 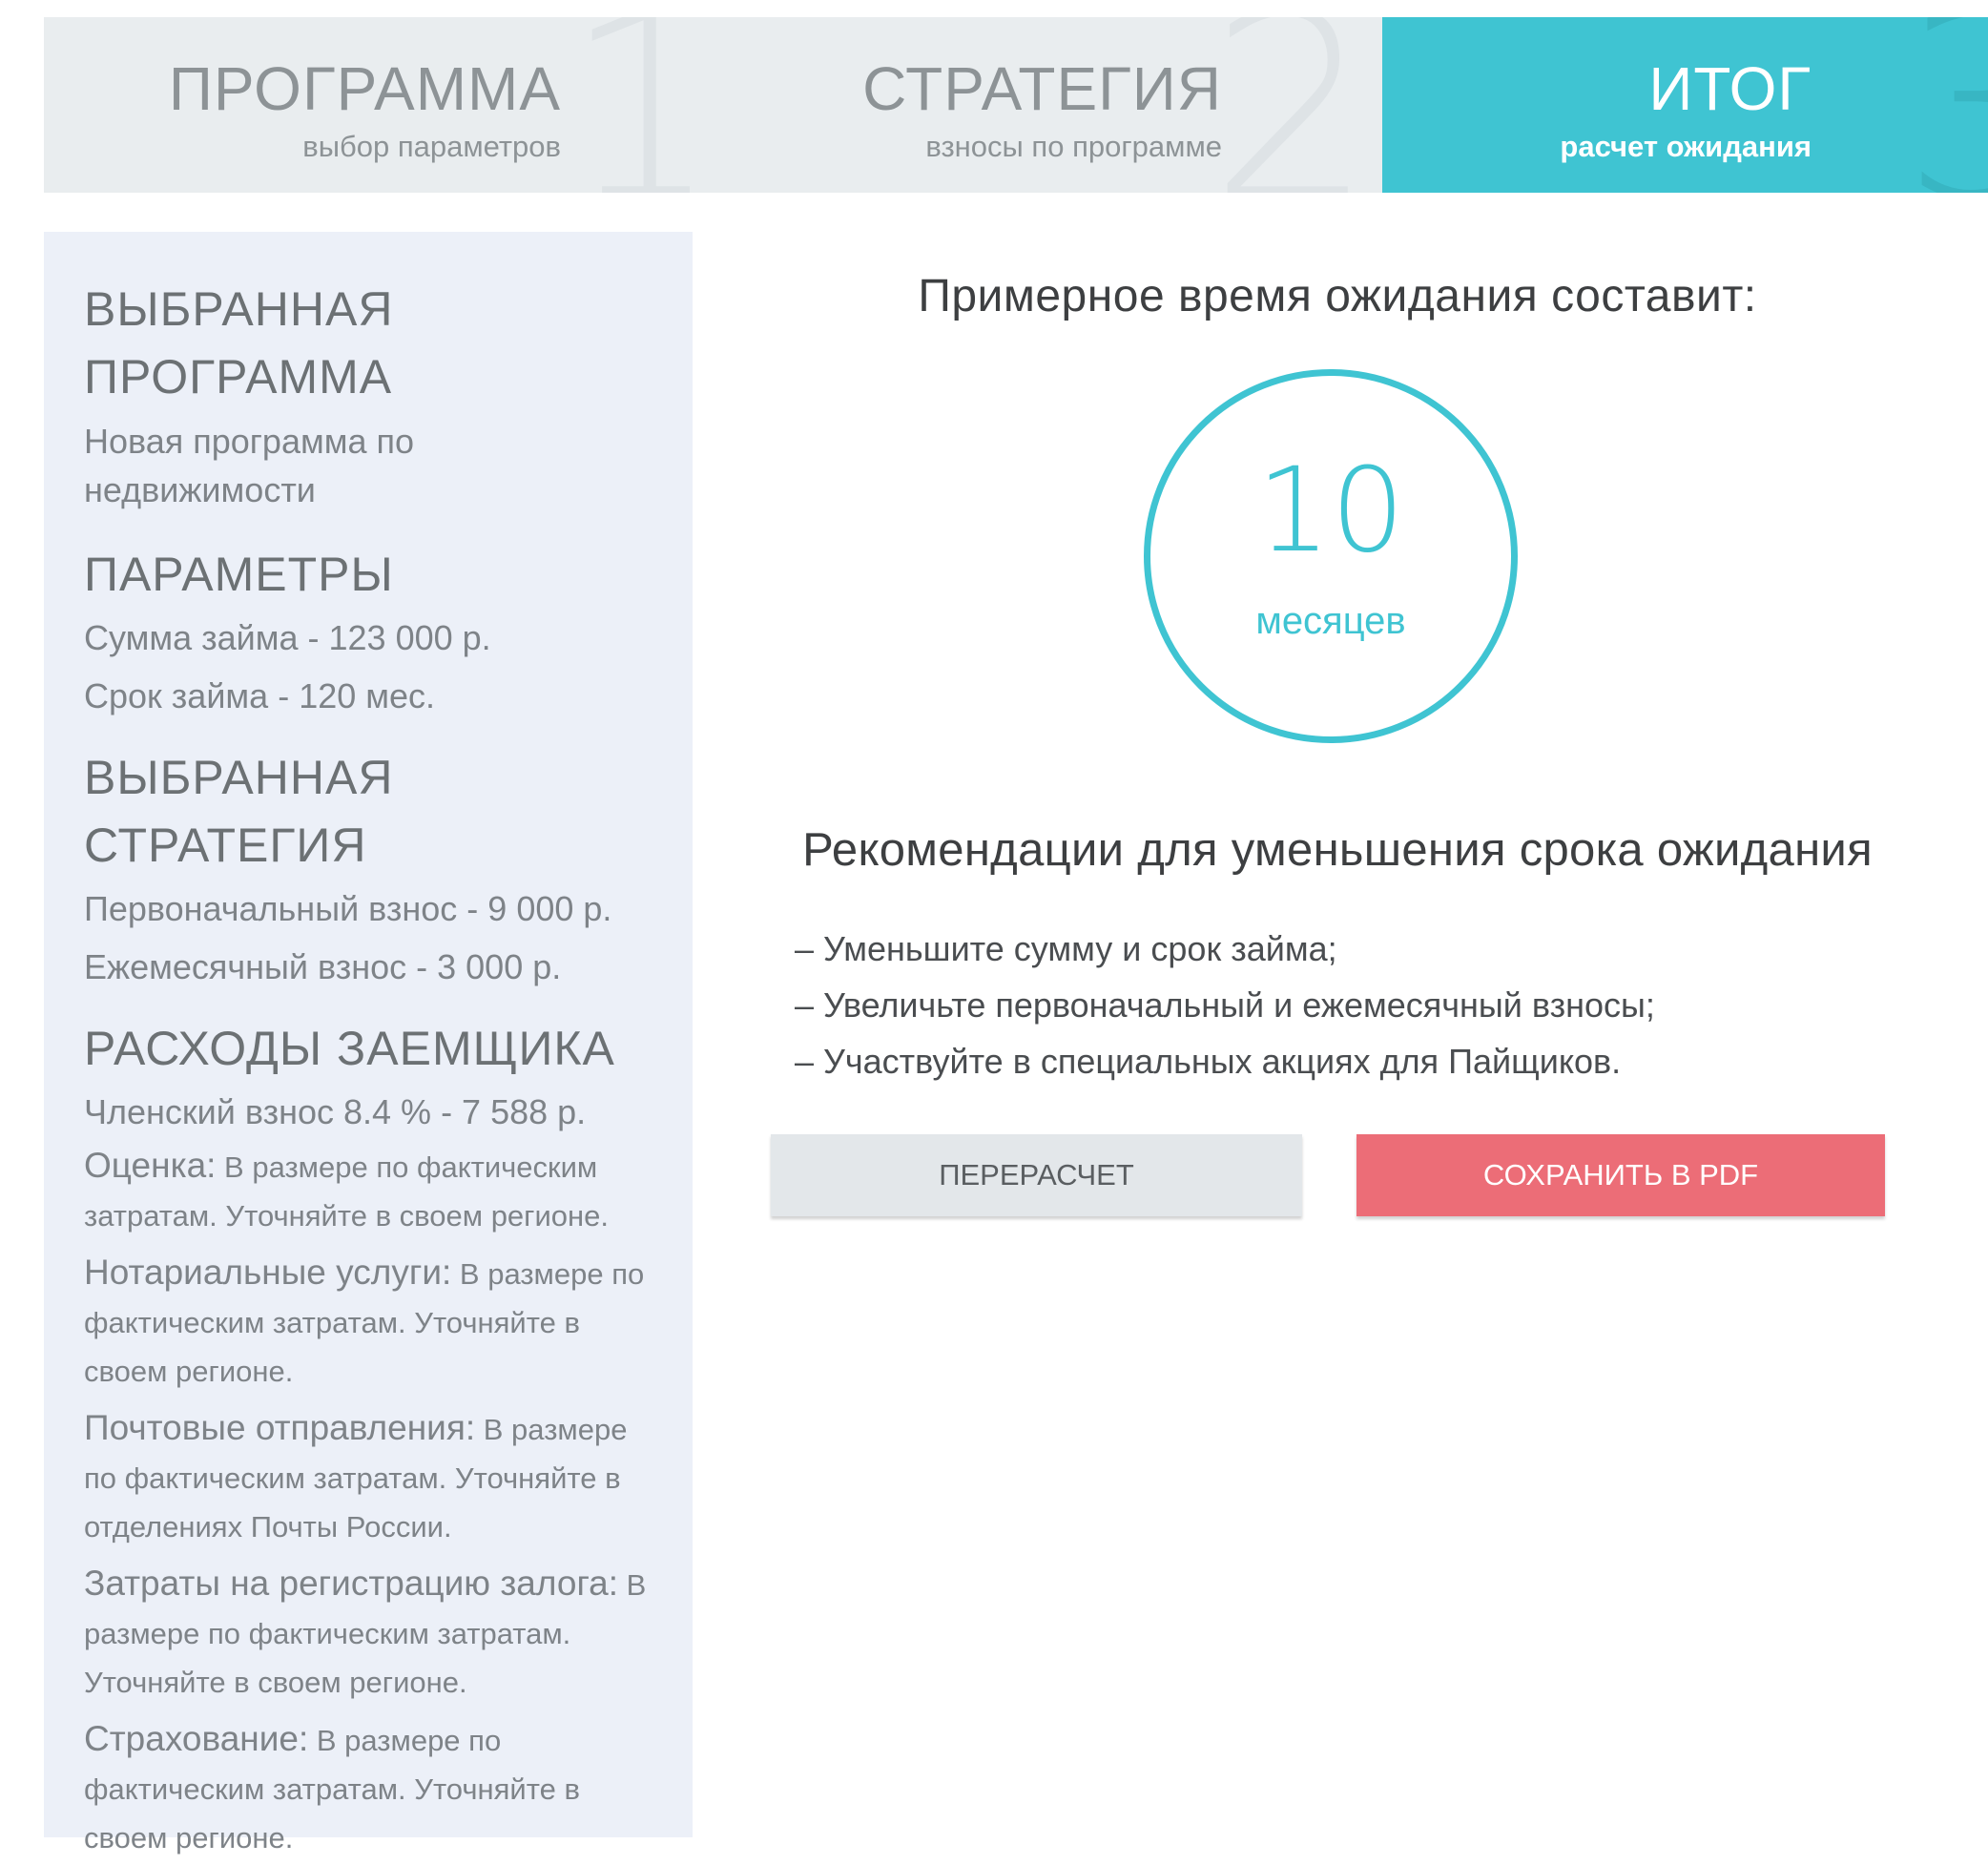 I want to click on wait-time-circle: 10 месяцев, so click(x=1331, y=556).